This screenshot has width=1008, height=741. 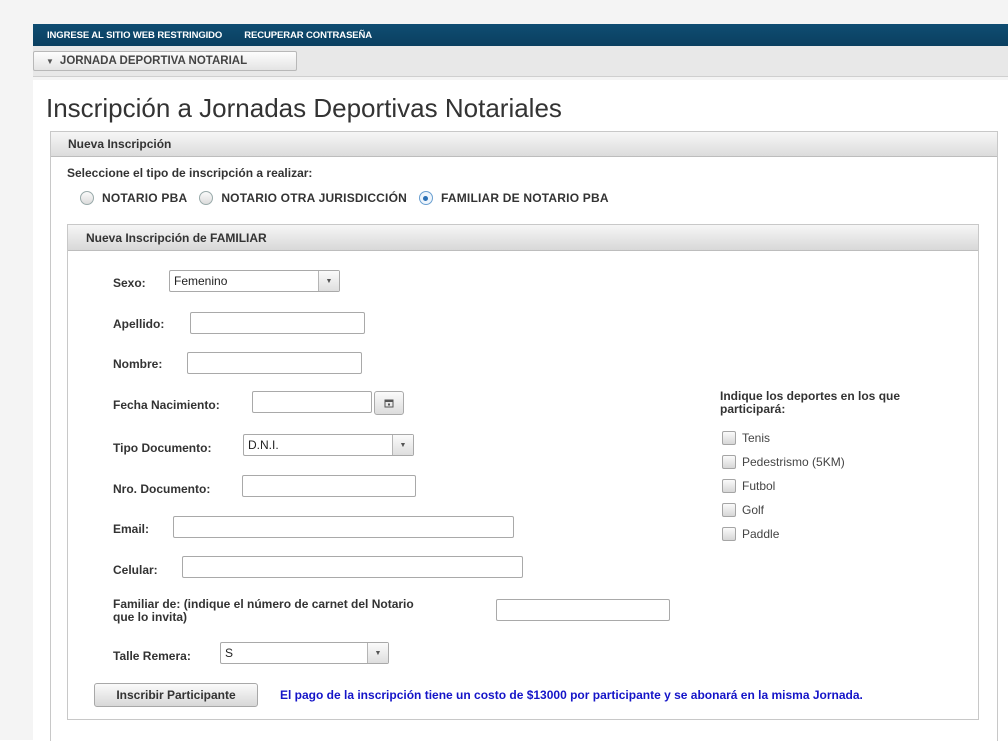 What do you see at coordinates (314, 198) in the screenshot?
I see `radio-label-notario-otra-jurisdiccion: NOTARIO OTRA JURISDICCIÓN` at bounding box center [314, 198].